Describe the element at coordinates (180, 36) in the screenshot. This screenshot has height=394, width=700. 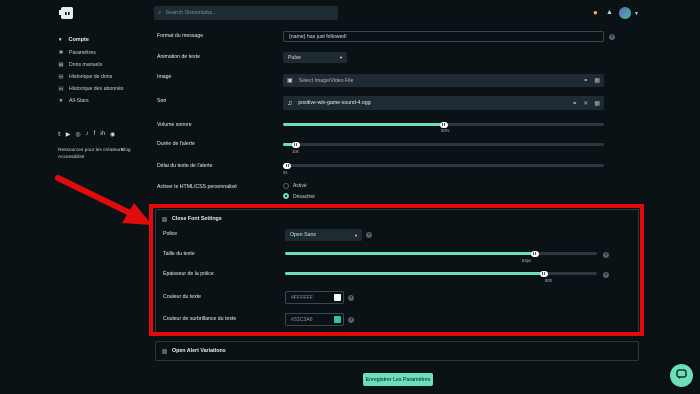
I see `message-format-label: Format du message` at that location.